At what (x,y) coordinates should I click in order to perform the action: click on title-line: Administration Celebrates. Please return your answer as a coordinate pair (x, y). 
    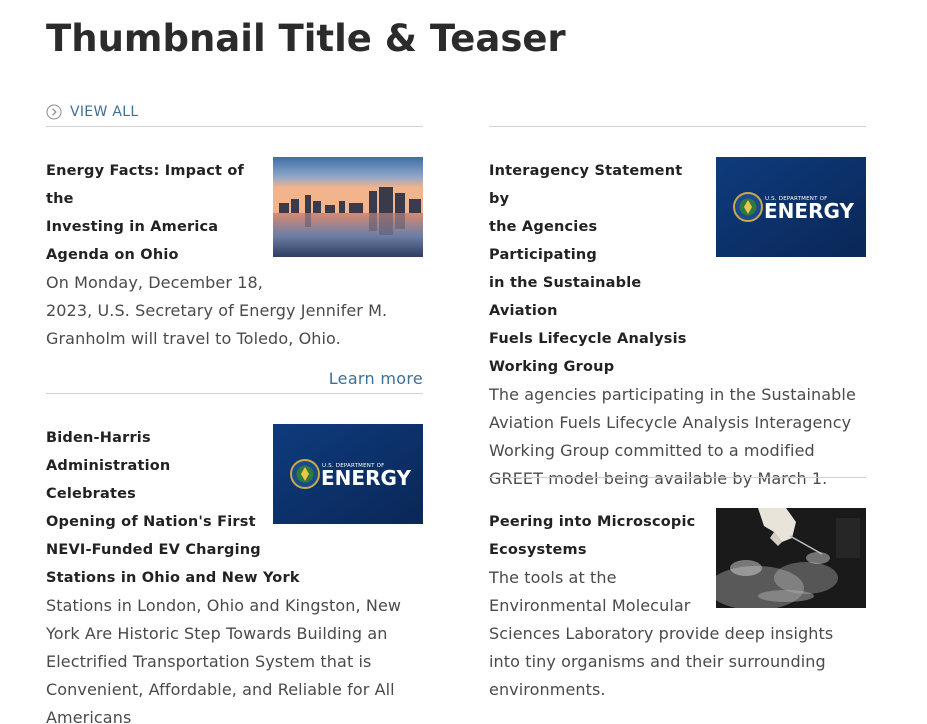
    Looking at the image, I should click on (108, 480).